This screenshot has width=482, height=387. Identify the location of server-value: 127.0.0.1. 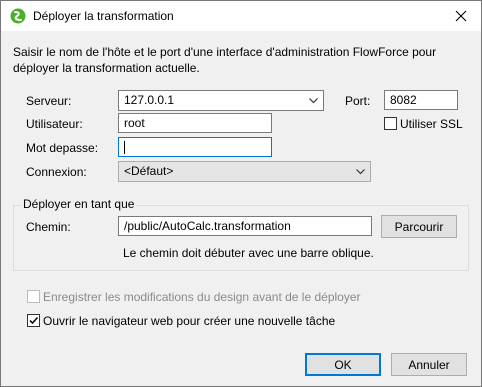
(149, 100).